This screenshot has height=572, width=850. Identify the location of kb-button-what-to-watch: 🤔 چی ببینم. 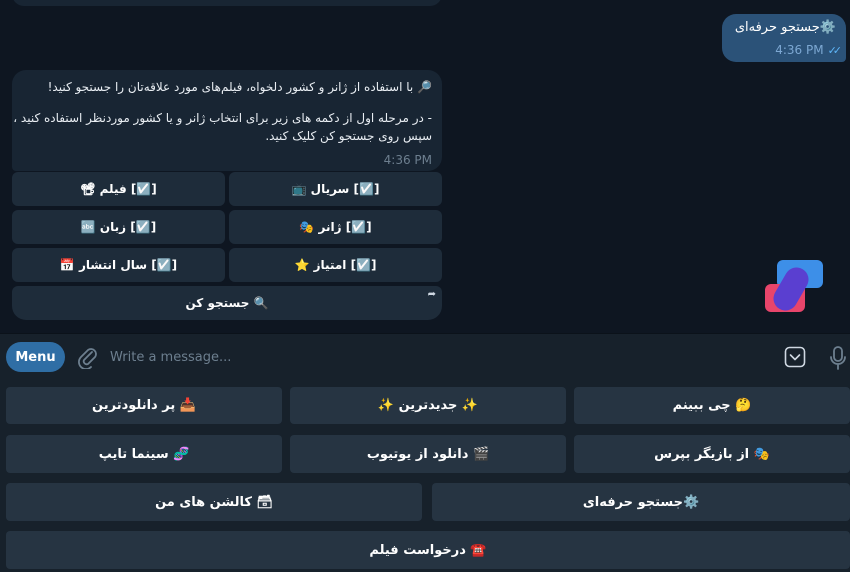
(712, 405).